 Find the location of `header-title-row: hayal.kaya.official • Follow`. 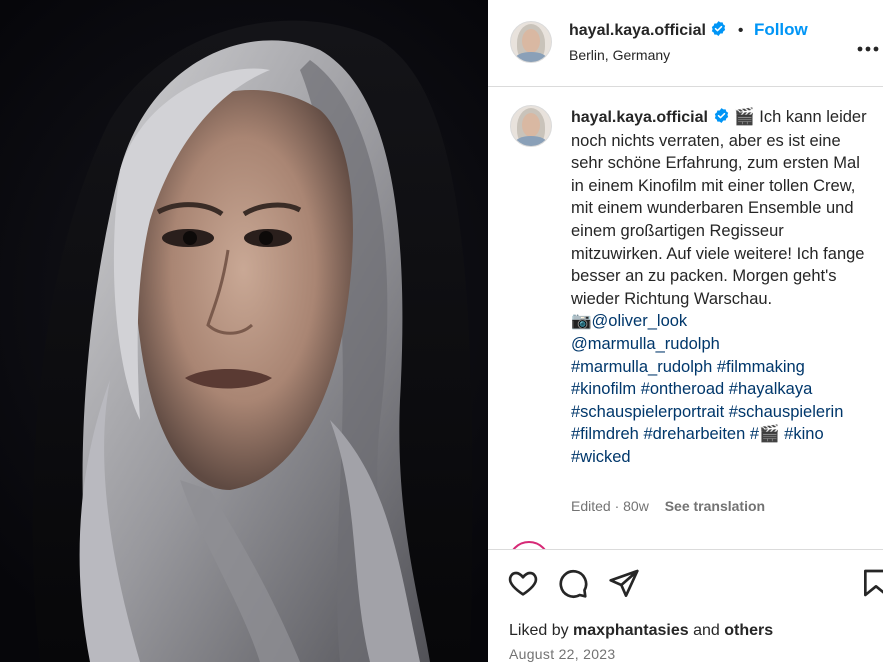

header-title-row: hayal.kaya.official • Follow is located at coordinates (688, 30).